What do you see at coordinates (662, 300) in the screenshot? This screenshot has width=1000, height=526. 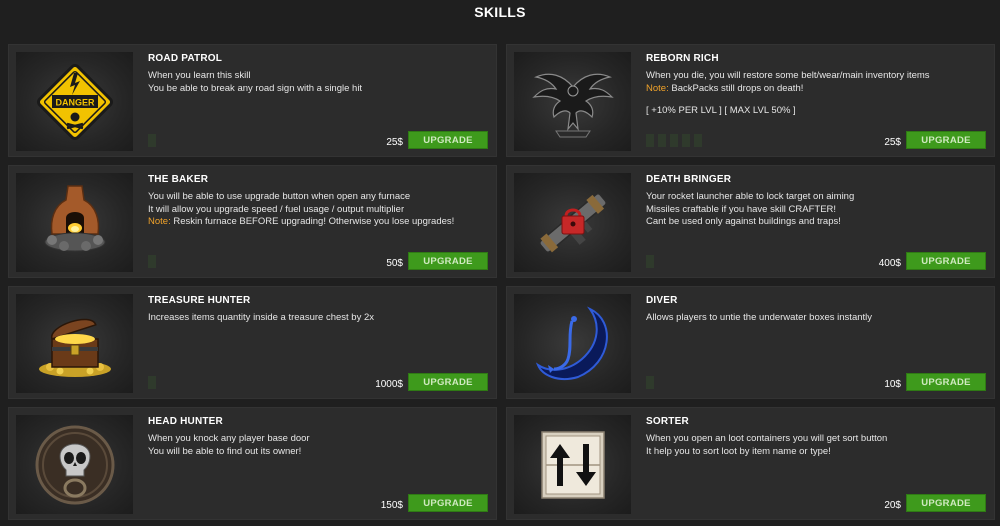 I see `skill-name: DIVER` at bounding box center [662, 300].